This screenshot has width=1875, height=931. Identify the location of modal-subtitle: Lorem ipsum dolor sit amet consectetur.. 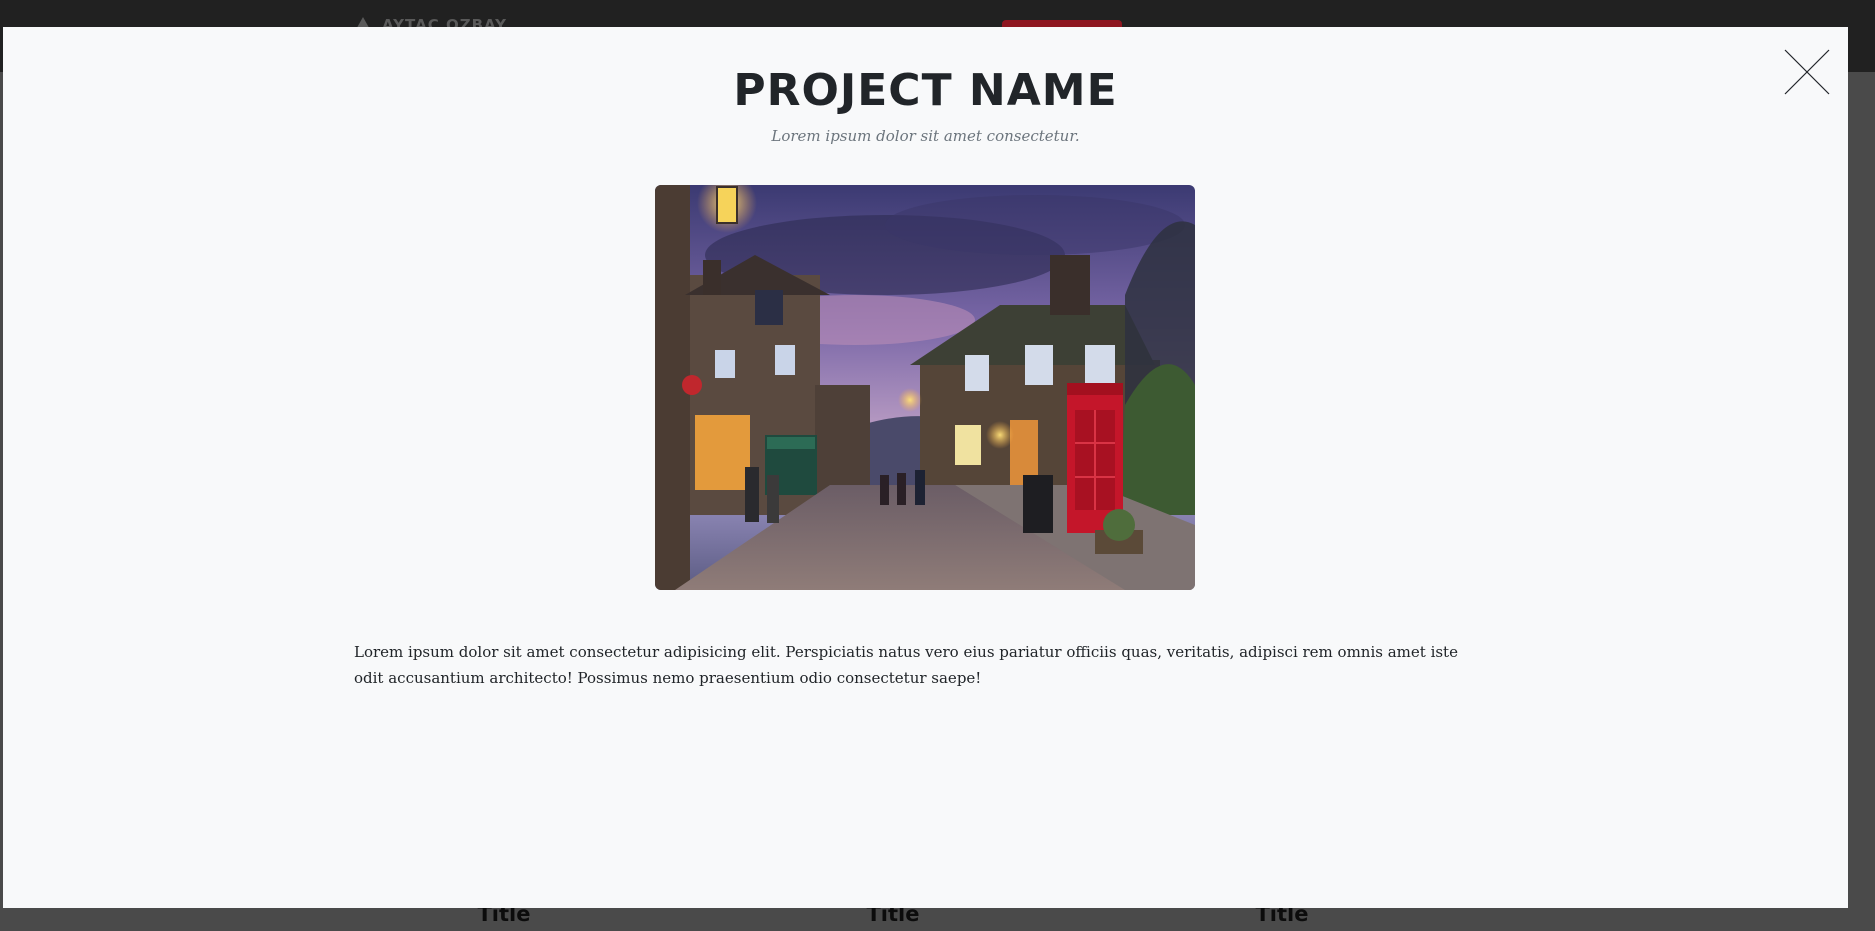
(925, 136).